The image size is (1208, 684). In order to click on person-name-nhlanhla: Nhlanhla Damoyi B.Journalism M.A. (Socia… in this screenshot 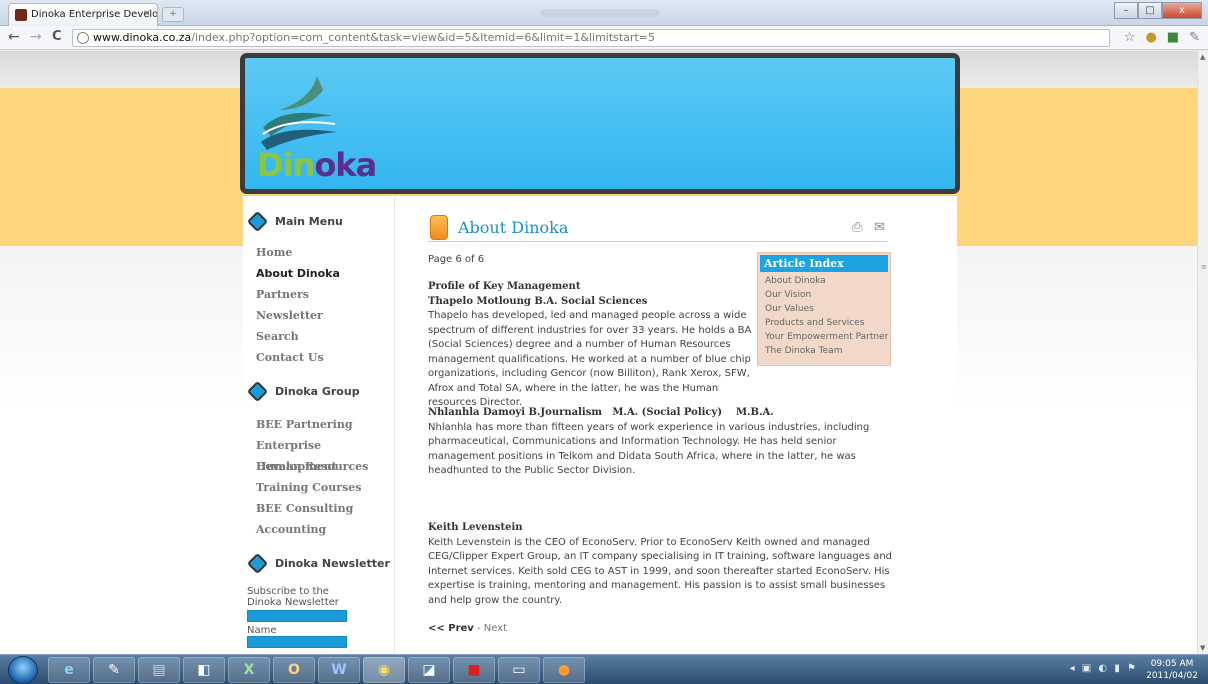, I will do `click(601, 412)`.